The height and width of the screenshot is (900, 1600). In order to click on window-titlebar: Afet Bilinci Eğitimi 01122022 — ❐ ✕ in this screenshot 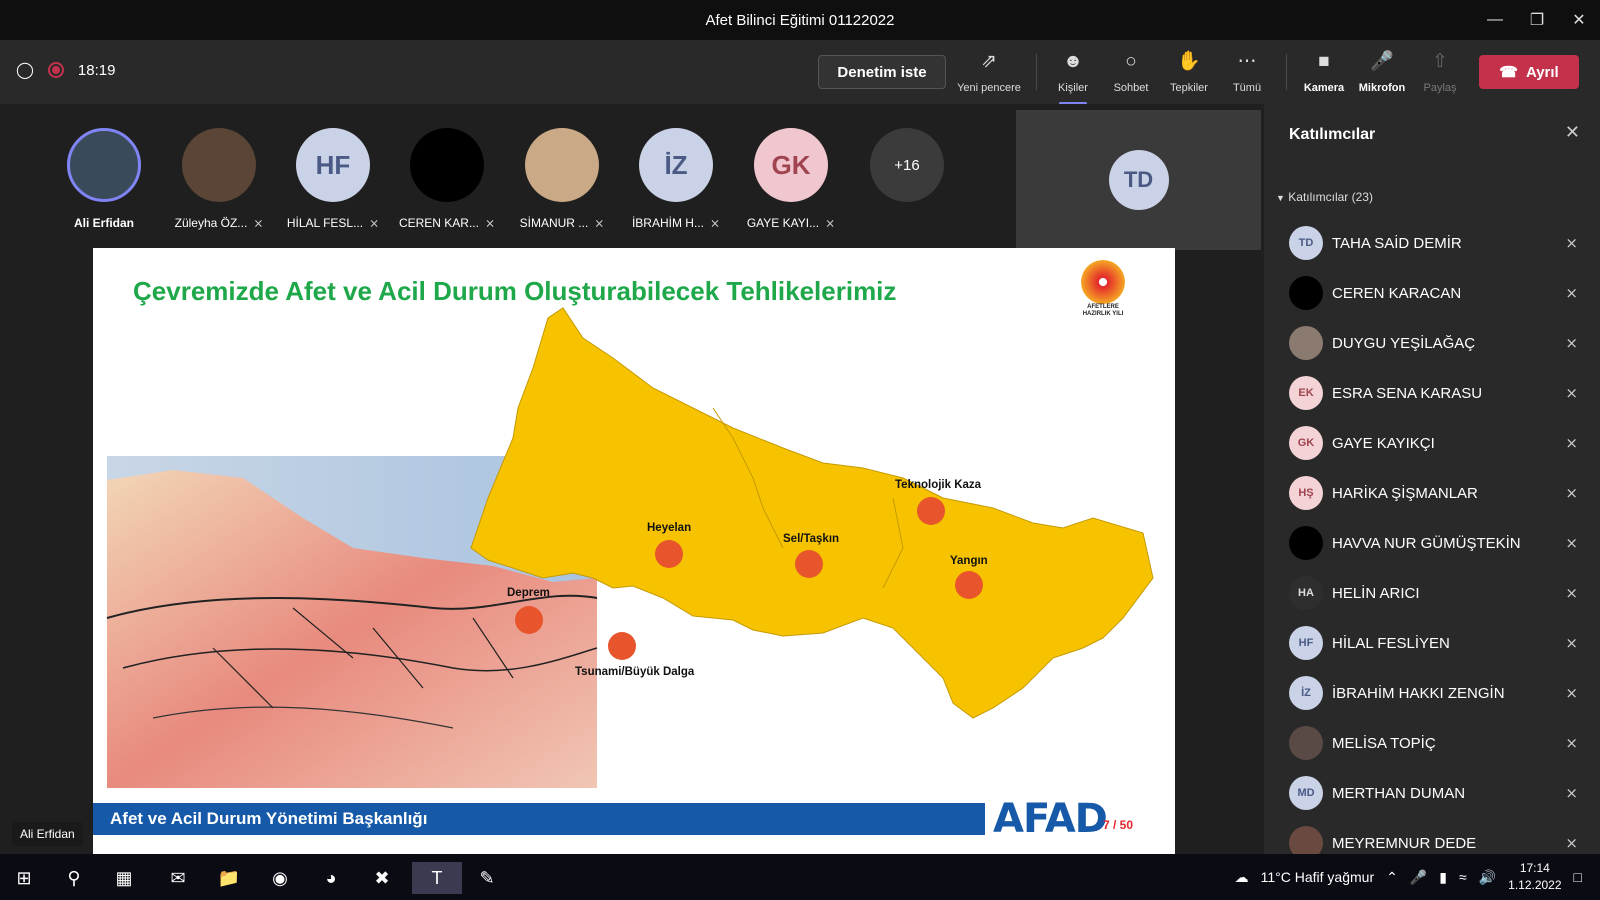, I will do `click(800, 20)`.